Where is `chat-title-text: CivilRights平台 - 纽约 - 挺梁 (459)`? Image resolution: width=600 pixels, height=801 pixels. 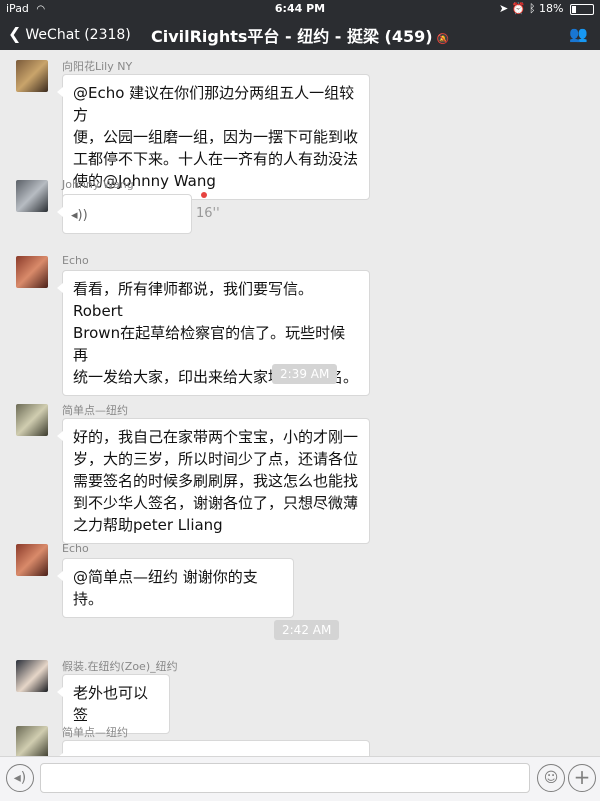
chat-title-text: CivilRights平台 - 纽约 - 挺梁 (459) is located at coordinates (291, 36).